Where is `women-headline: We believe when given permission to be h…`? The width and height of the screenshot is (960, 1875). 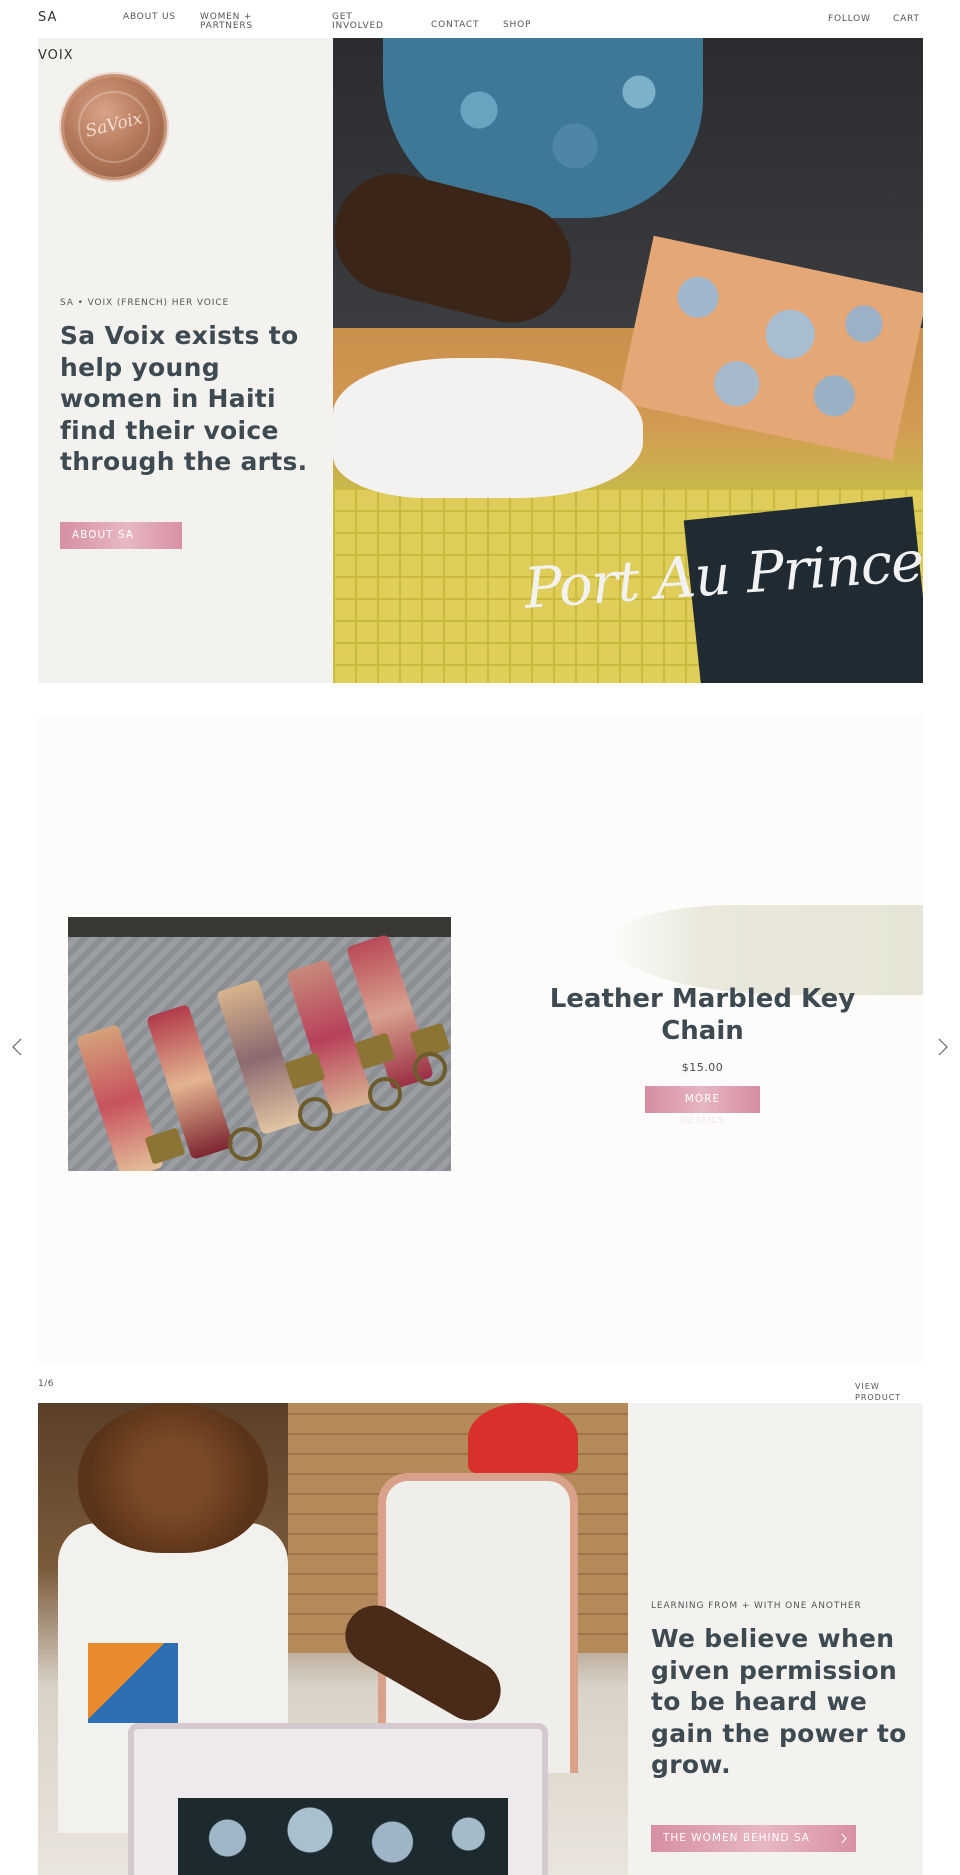 women-headline: We believe when given permission to be h… is located at coordinates (779, 1701).